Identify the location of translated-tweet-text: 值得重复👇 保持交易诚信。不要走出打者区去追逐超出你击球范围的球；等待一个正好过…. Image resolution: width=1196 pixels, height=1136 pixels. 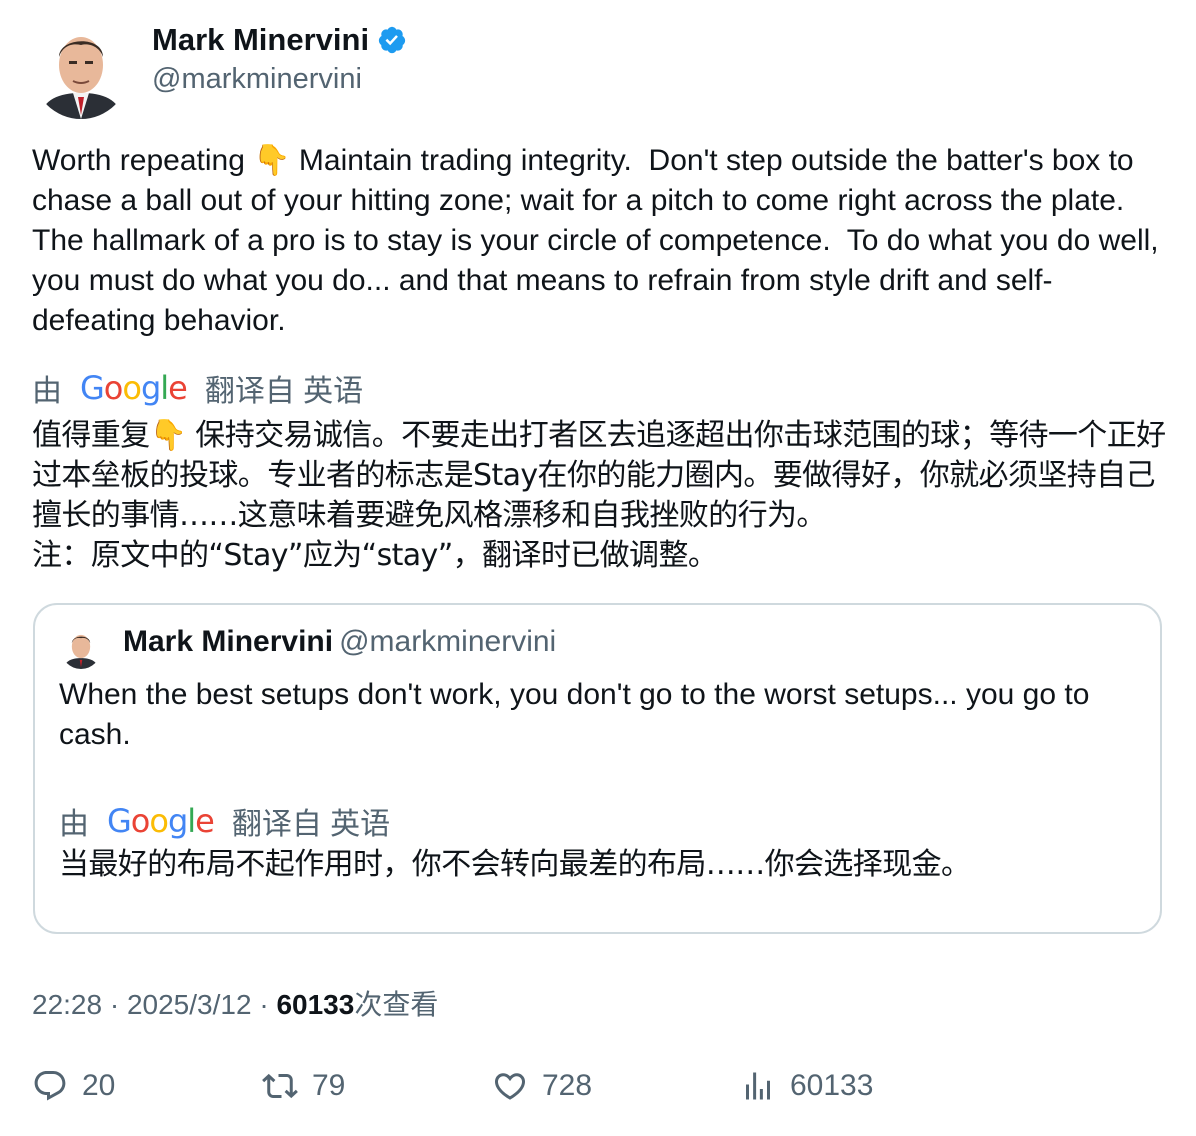
(599, 495).